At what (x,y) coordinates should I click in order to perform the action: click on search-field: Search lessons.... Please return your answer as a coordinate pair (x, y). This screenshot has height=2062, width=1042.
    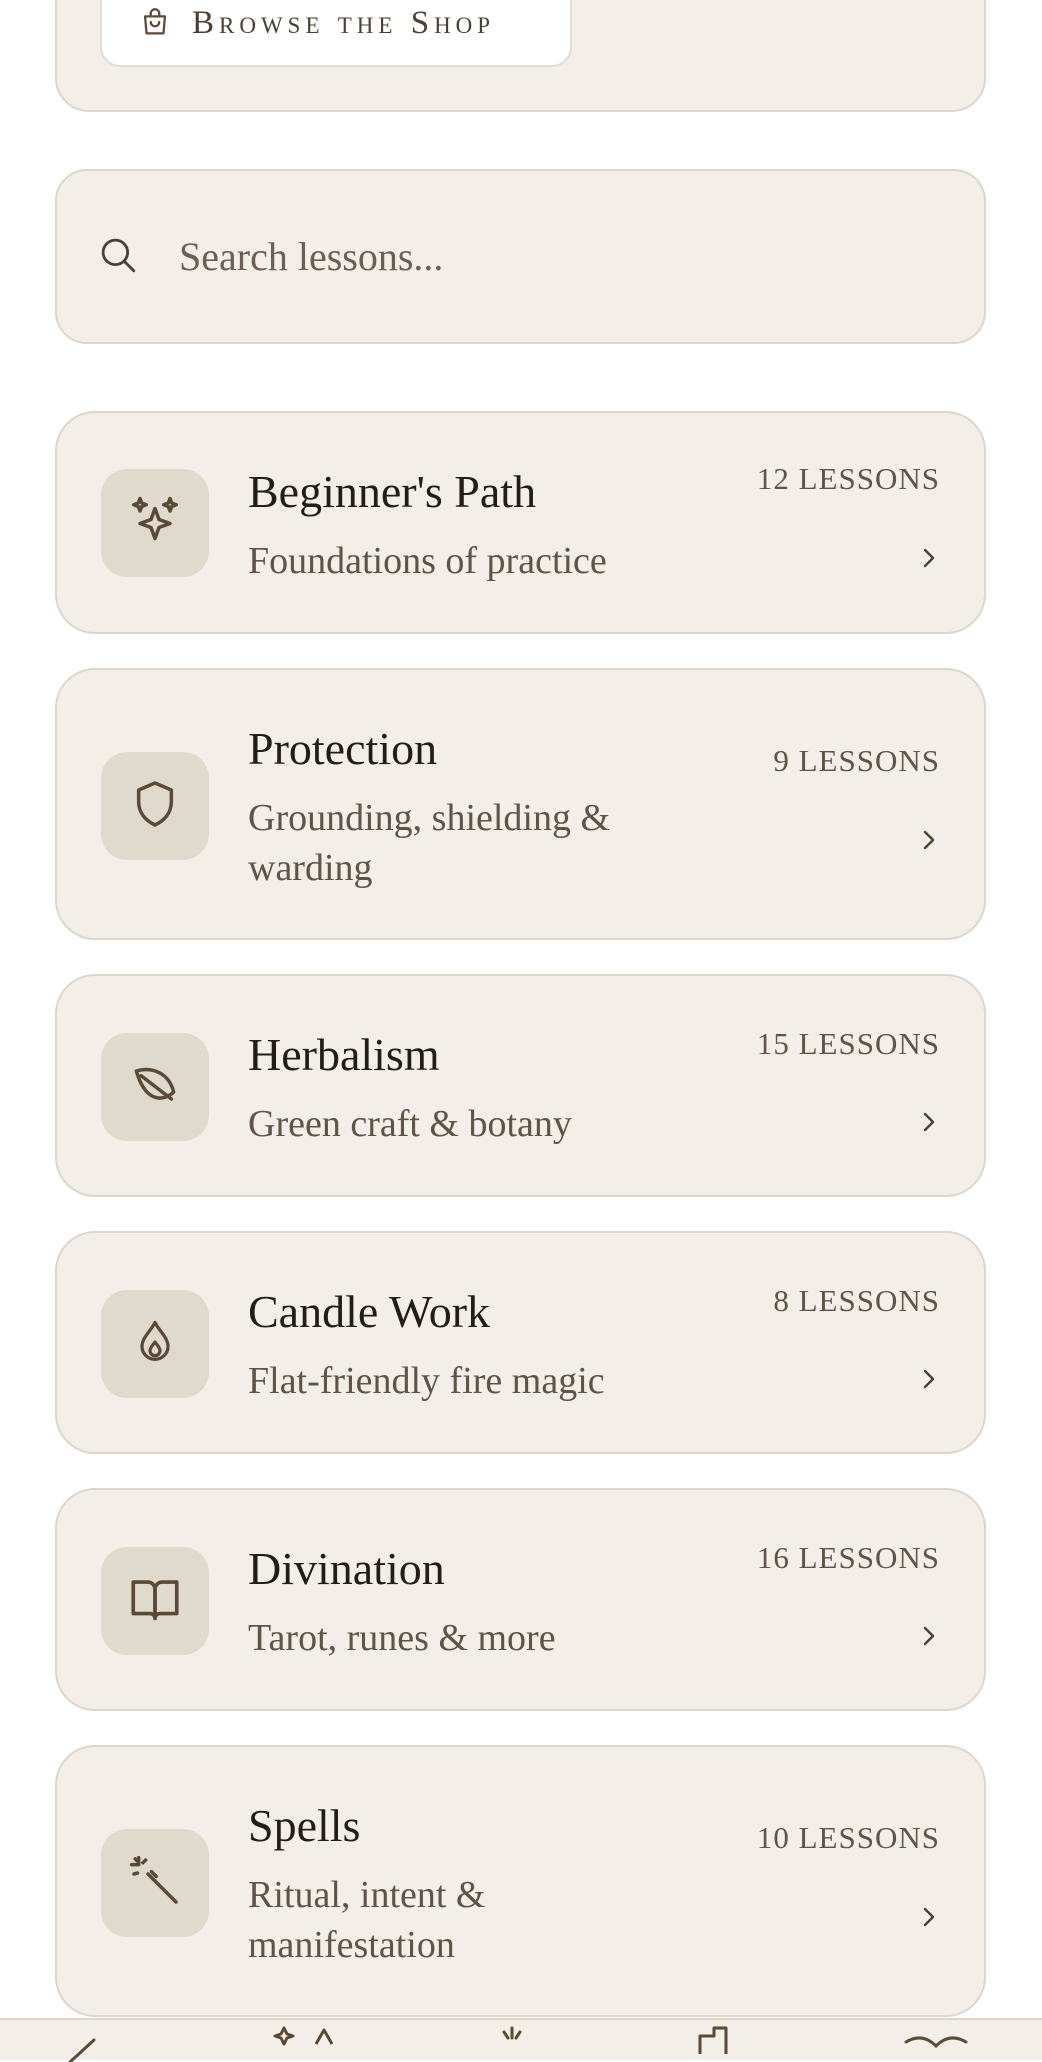
    Looking at the image, I should click on (520, 256).